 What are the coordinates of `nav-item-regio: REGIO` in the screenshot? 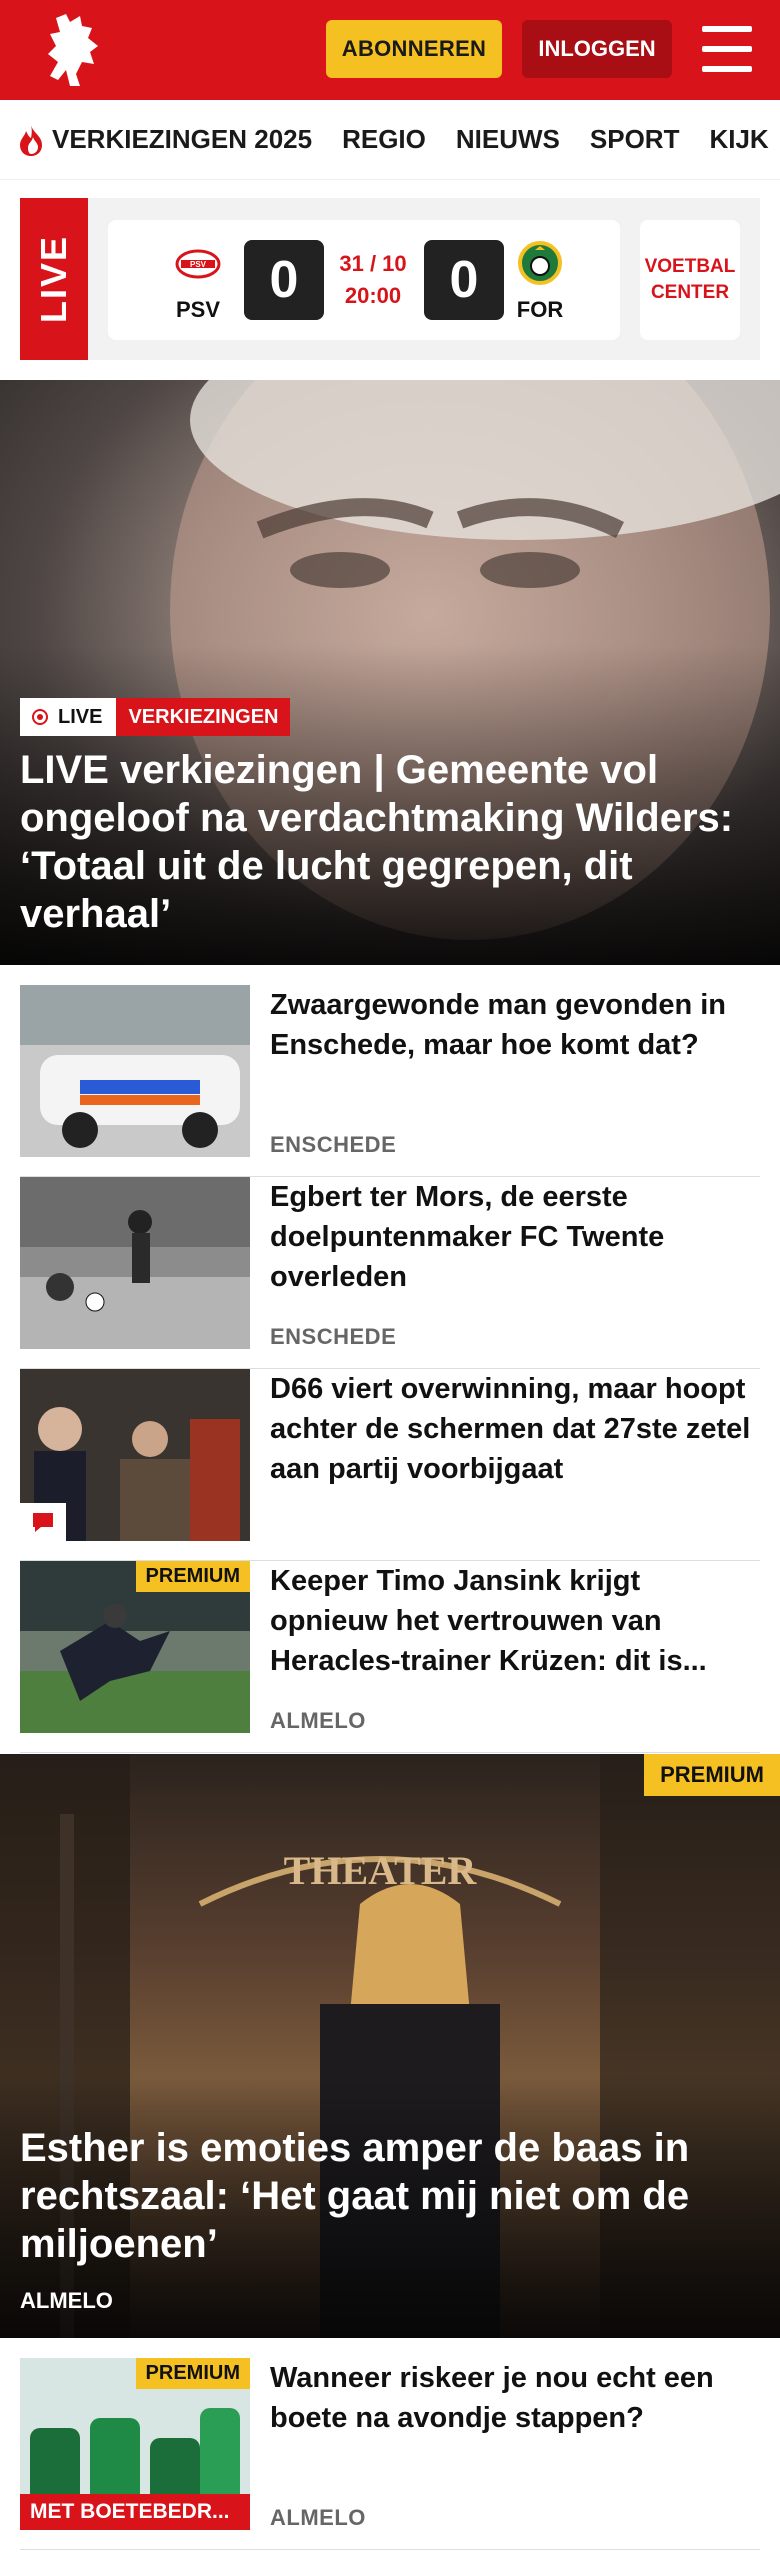 It's located at (384, 139).